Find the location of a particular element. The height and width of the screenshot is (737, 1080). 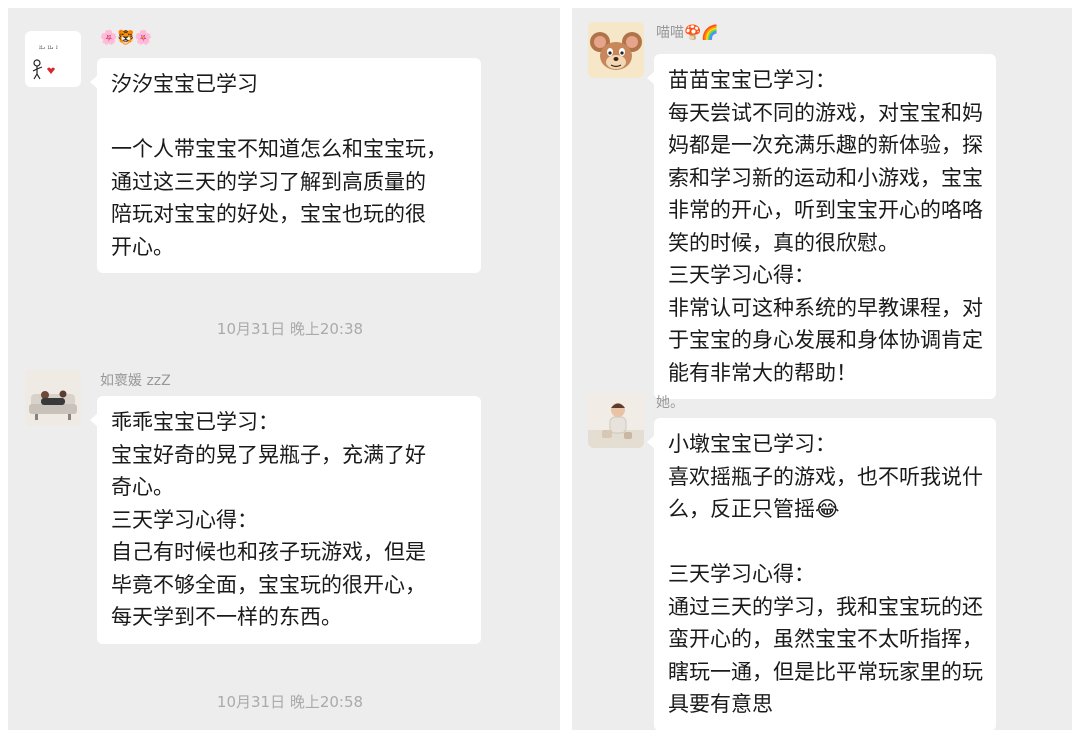

message-line: 小墩宝宝已学习： is located at coordinates (752, 444).